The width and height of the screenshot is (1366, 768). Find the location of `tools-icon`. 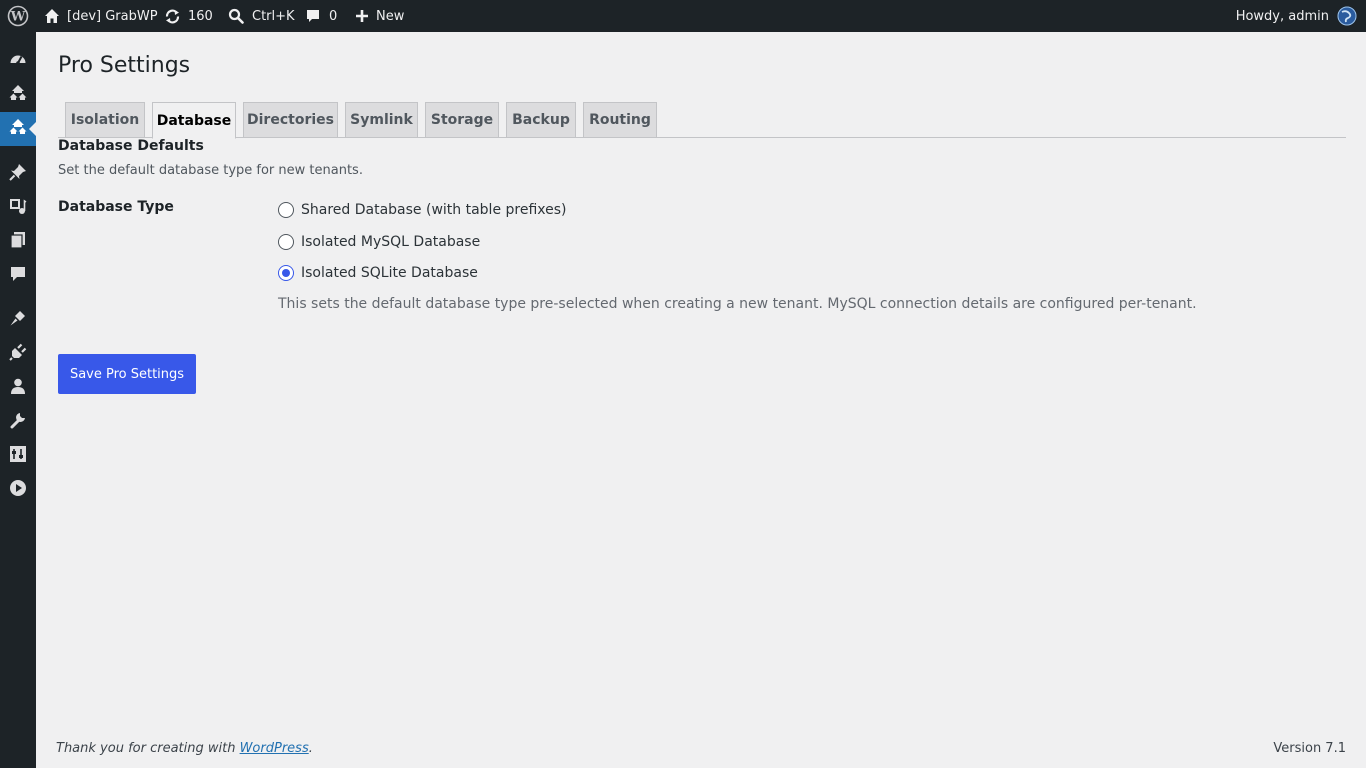

tools-icon is located at coordinates (18, 422).